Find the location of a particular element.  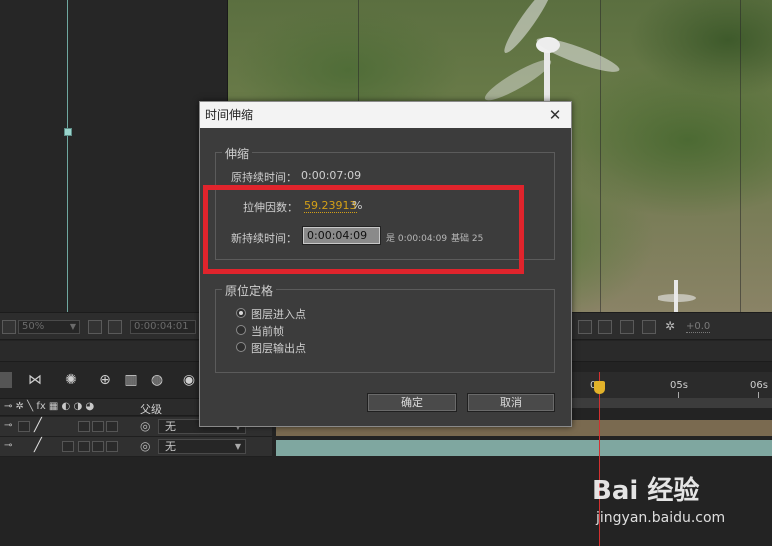

radio-layer-in-point: 图层进入点 is located at coordinates (281, 313).